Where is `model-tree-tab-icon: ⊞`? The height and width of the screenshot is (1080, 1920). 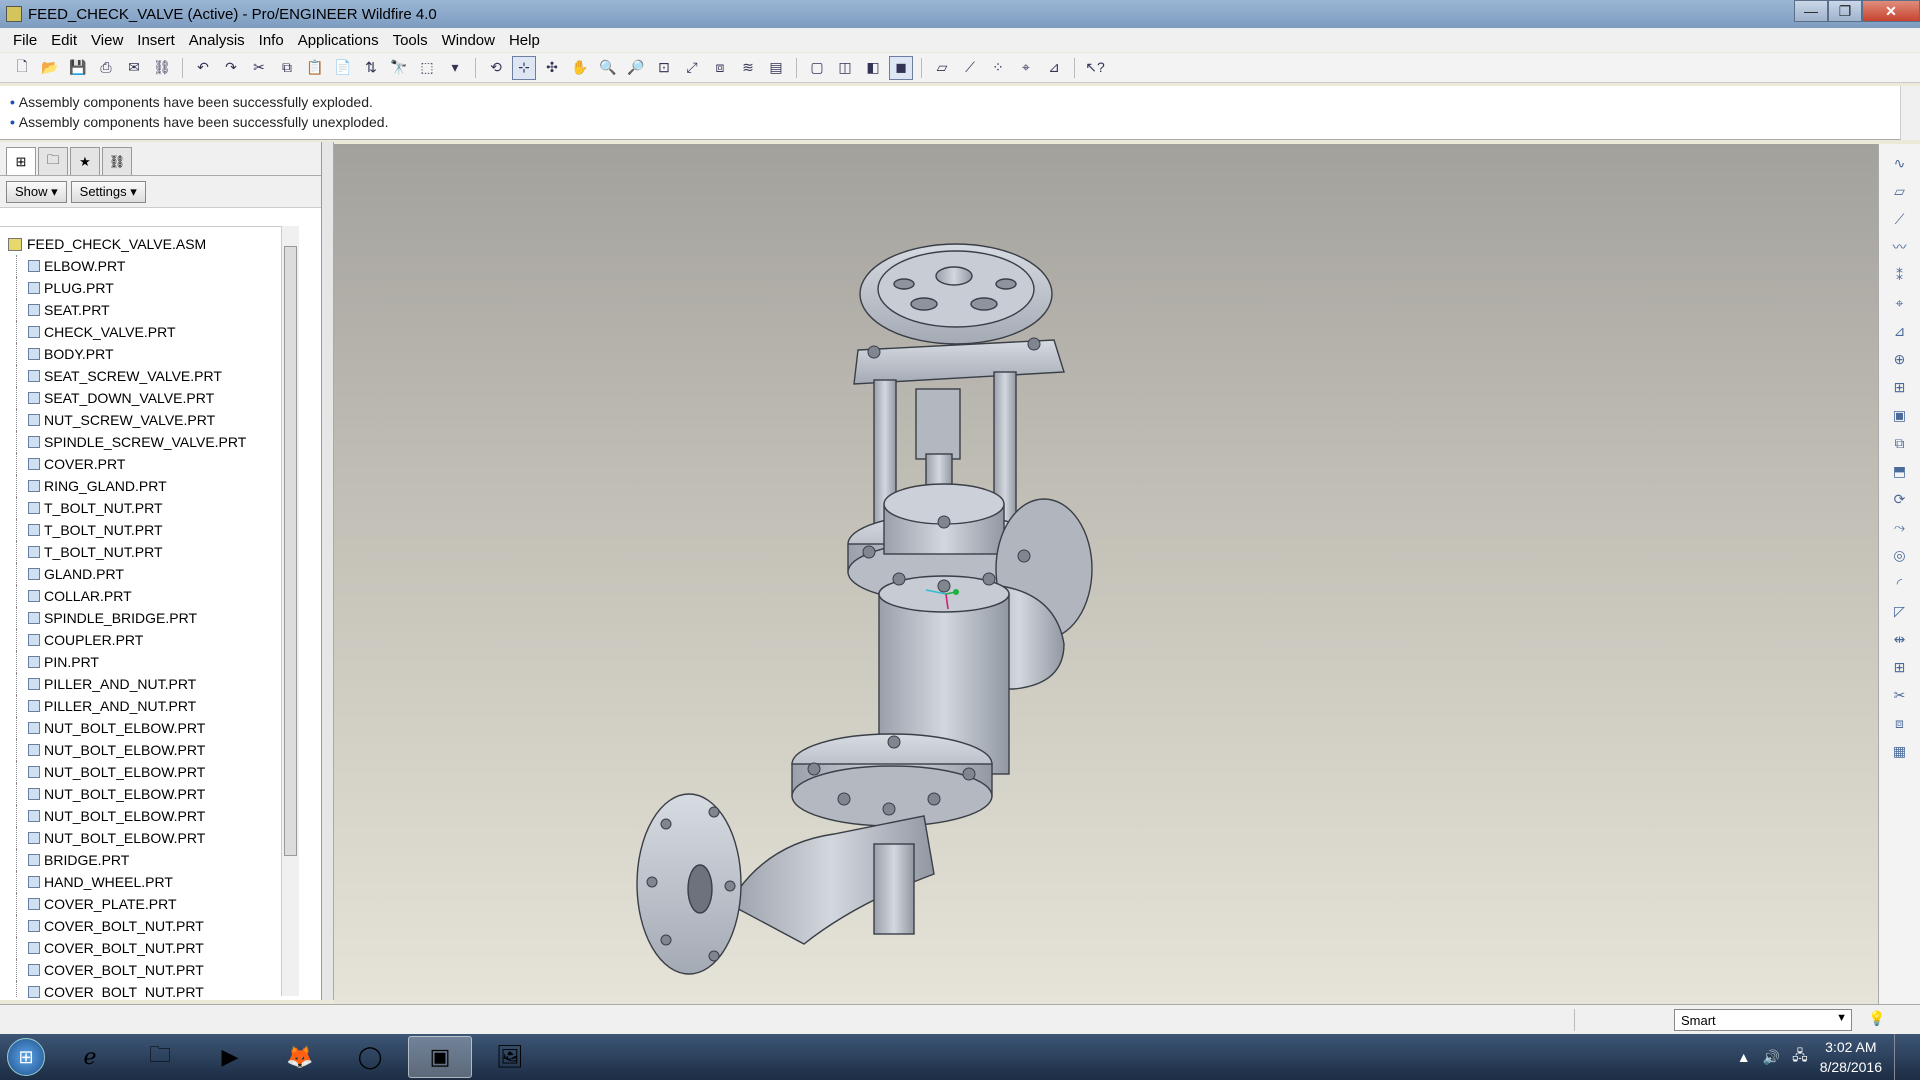 model-tree-tab-icon: ⊞ is located at coordinates (21, 161).